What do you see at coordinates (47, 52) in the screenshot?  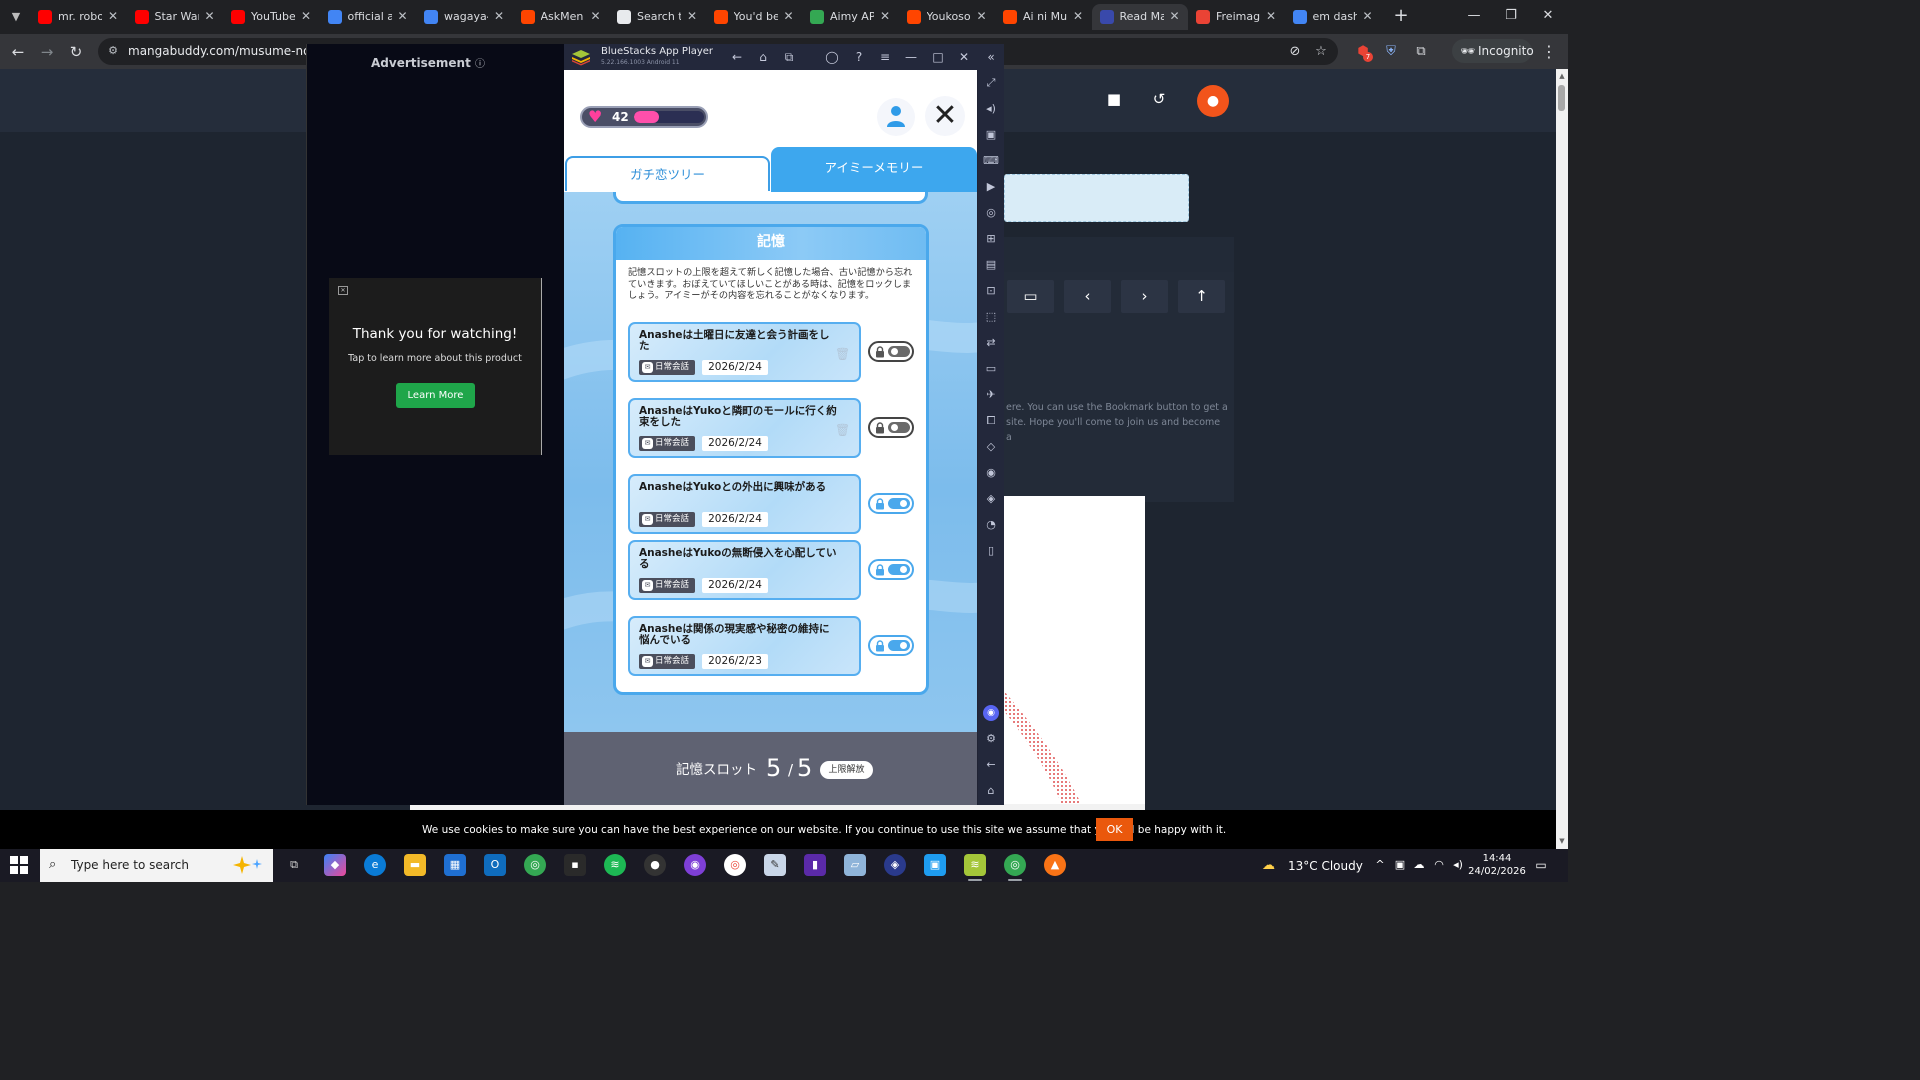 I see `forward-button: →` at bounding box center [47, 52].